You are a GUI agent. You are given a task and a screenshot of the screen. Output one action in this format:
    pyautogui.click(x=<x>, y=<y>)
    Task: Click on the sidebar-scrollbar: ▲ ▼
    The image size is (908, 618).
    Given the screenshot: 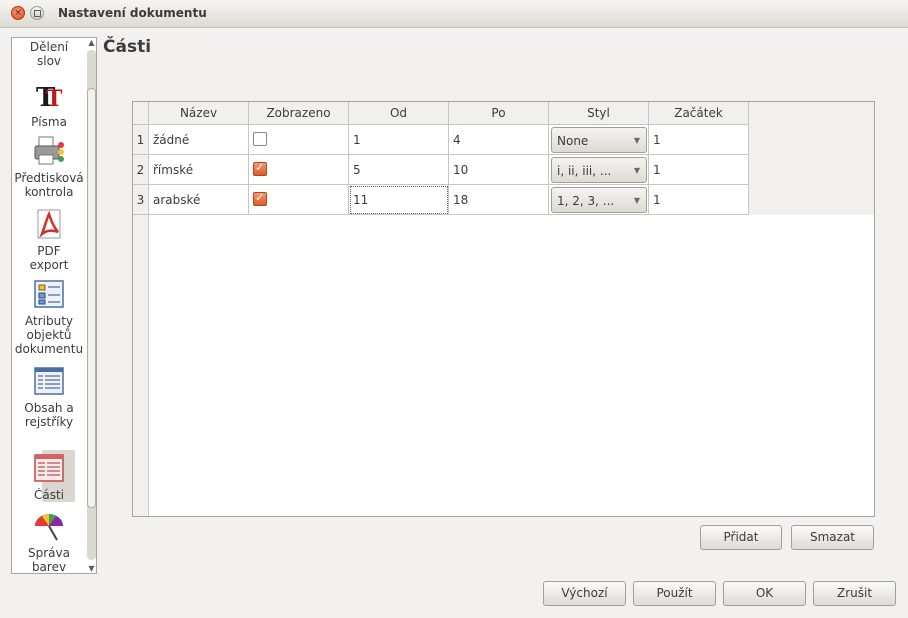 What is the action you would take?
    pyautogui.click(x=91, y=306)
    